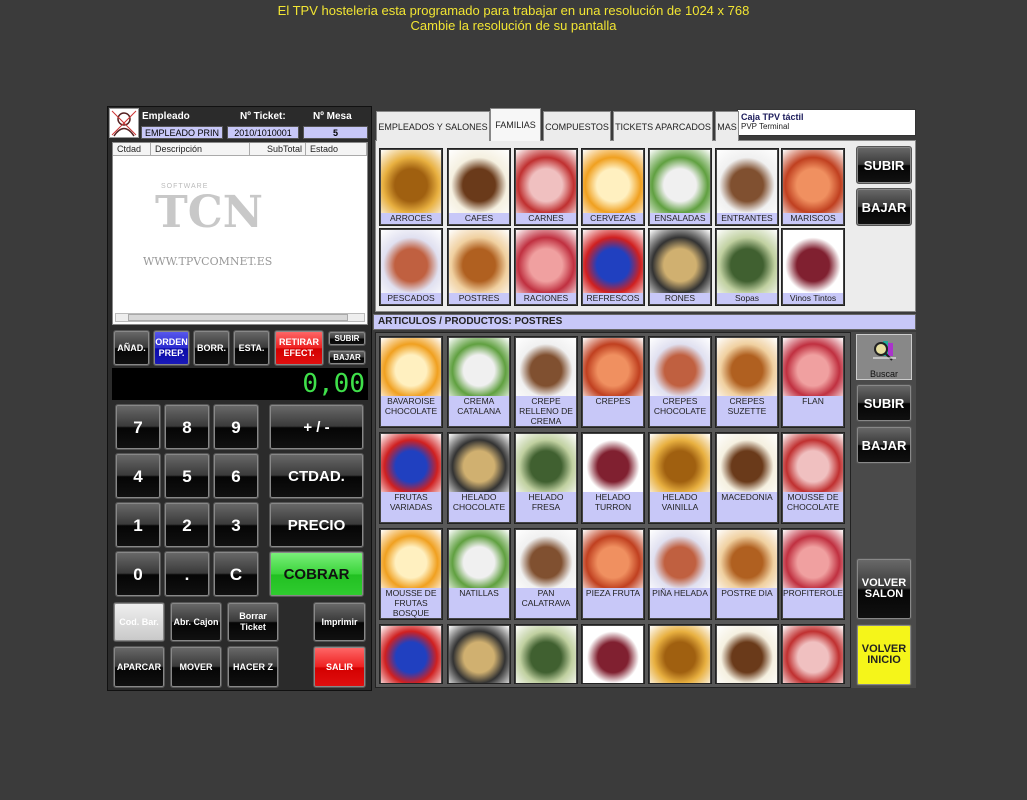  I want to click on family-tile: CERVEZAS, so click(613, 187).